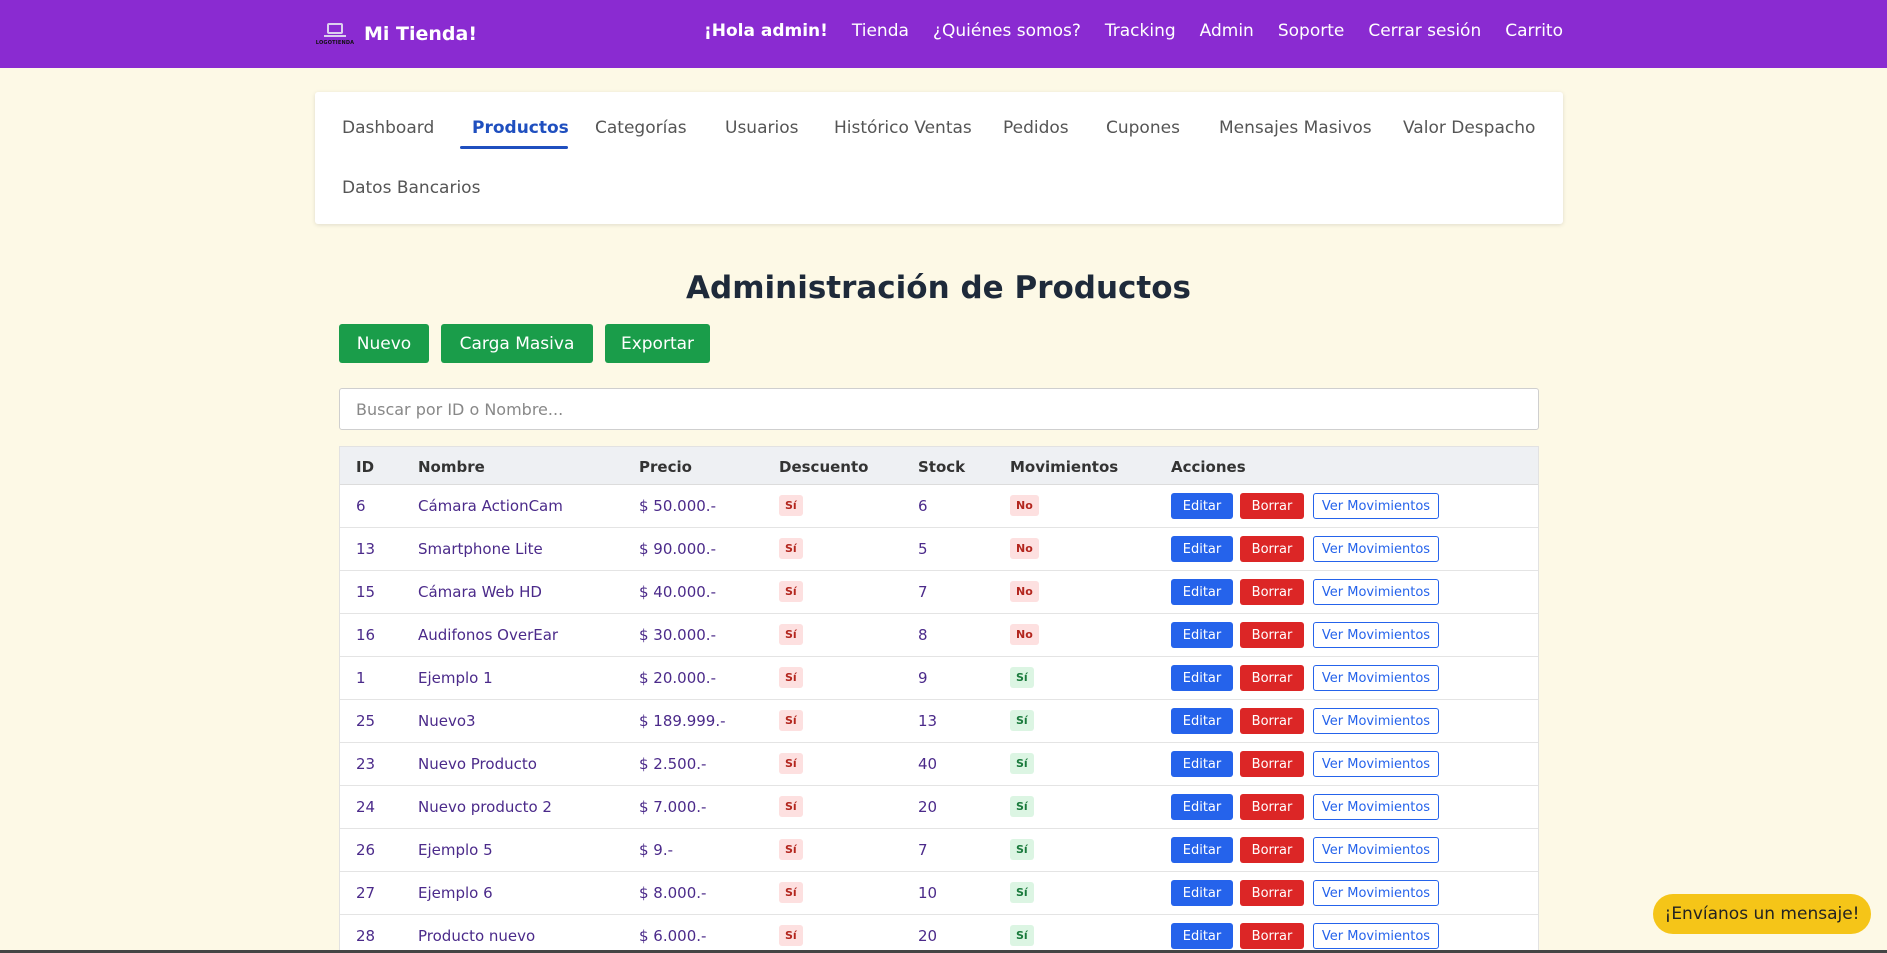  I want to click on cell-id: 13, so click(366, 549).